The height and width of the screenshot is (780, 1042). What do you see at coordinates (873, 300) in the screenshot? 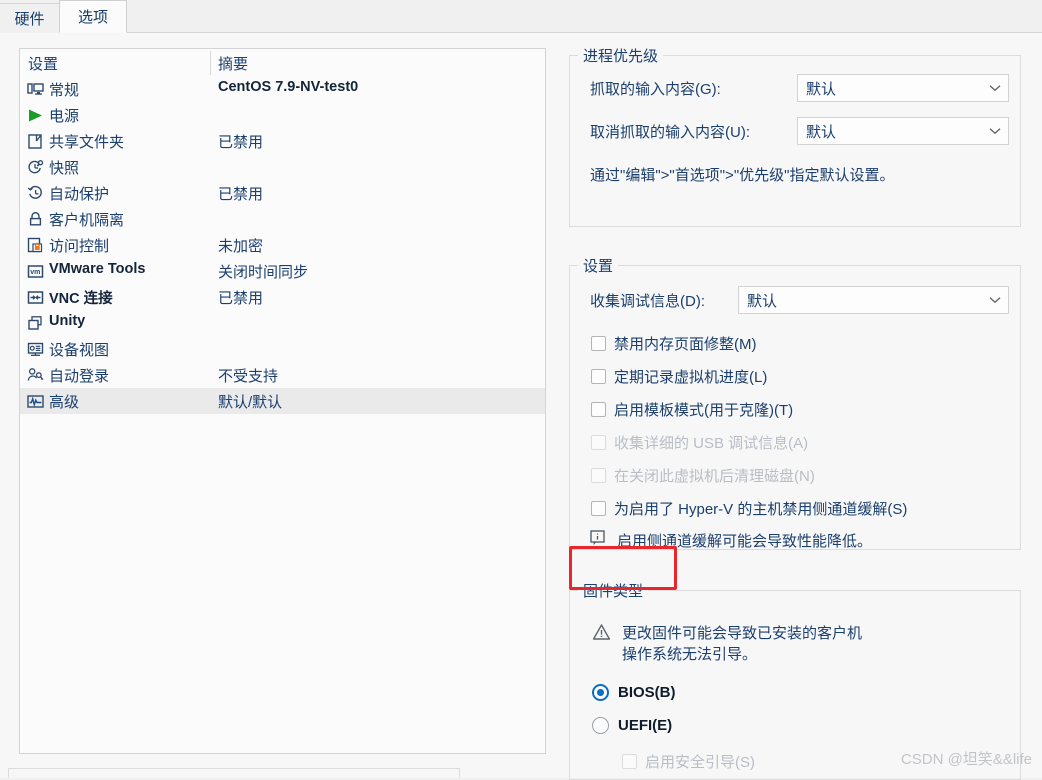
I see `debug-info-dropdown: 默认` at bounding box center [873, 300].